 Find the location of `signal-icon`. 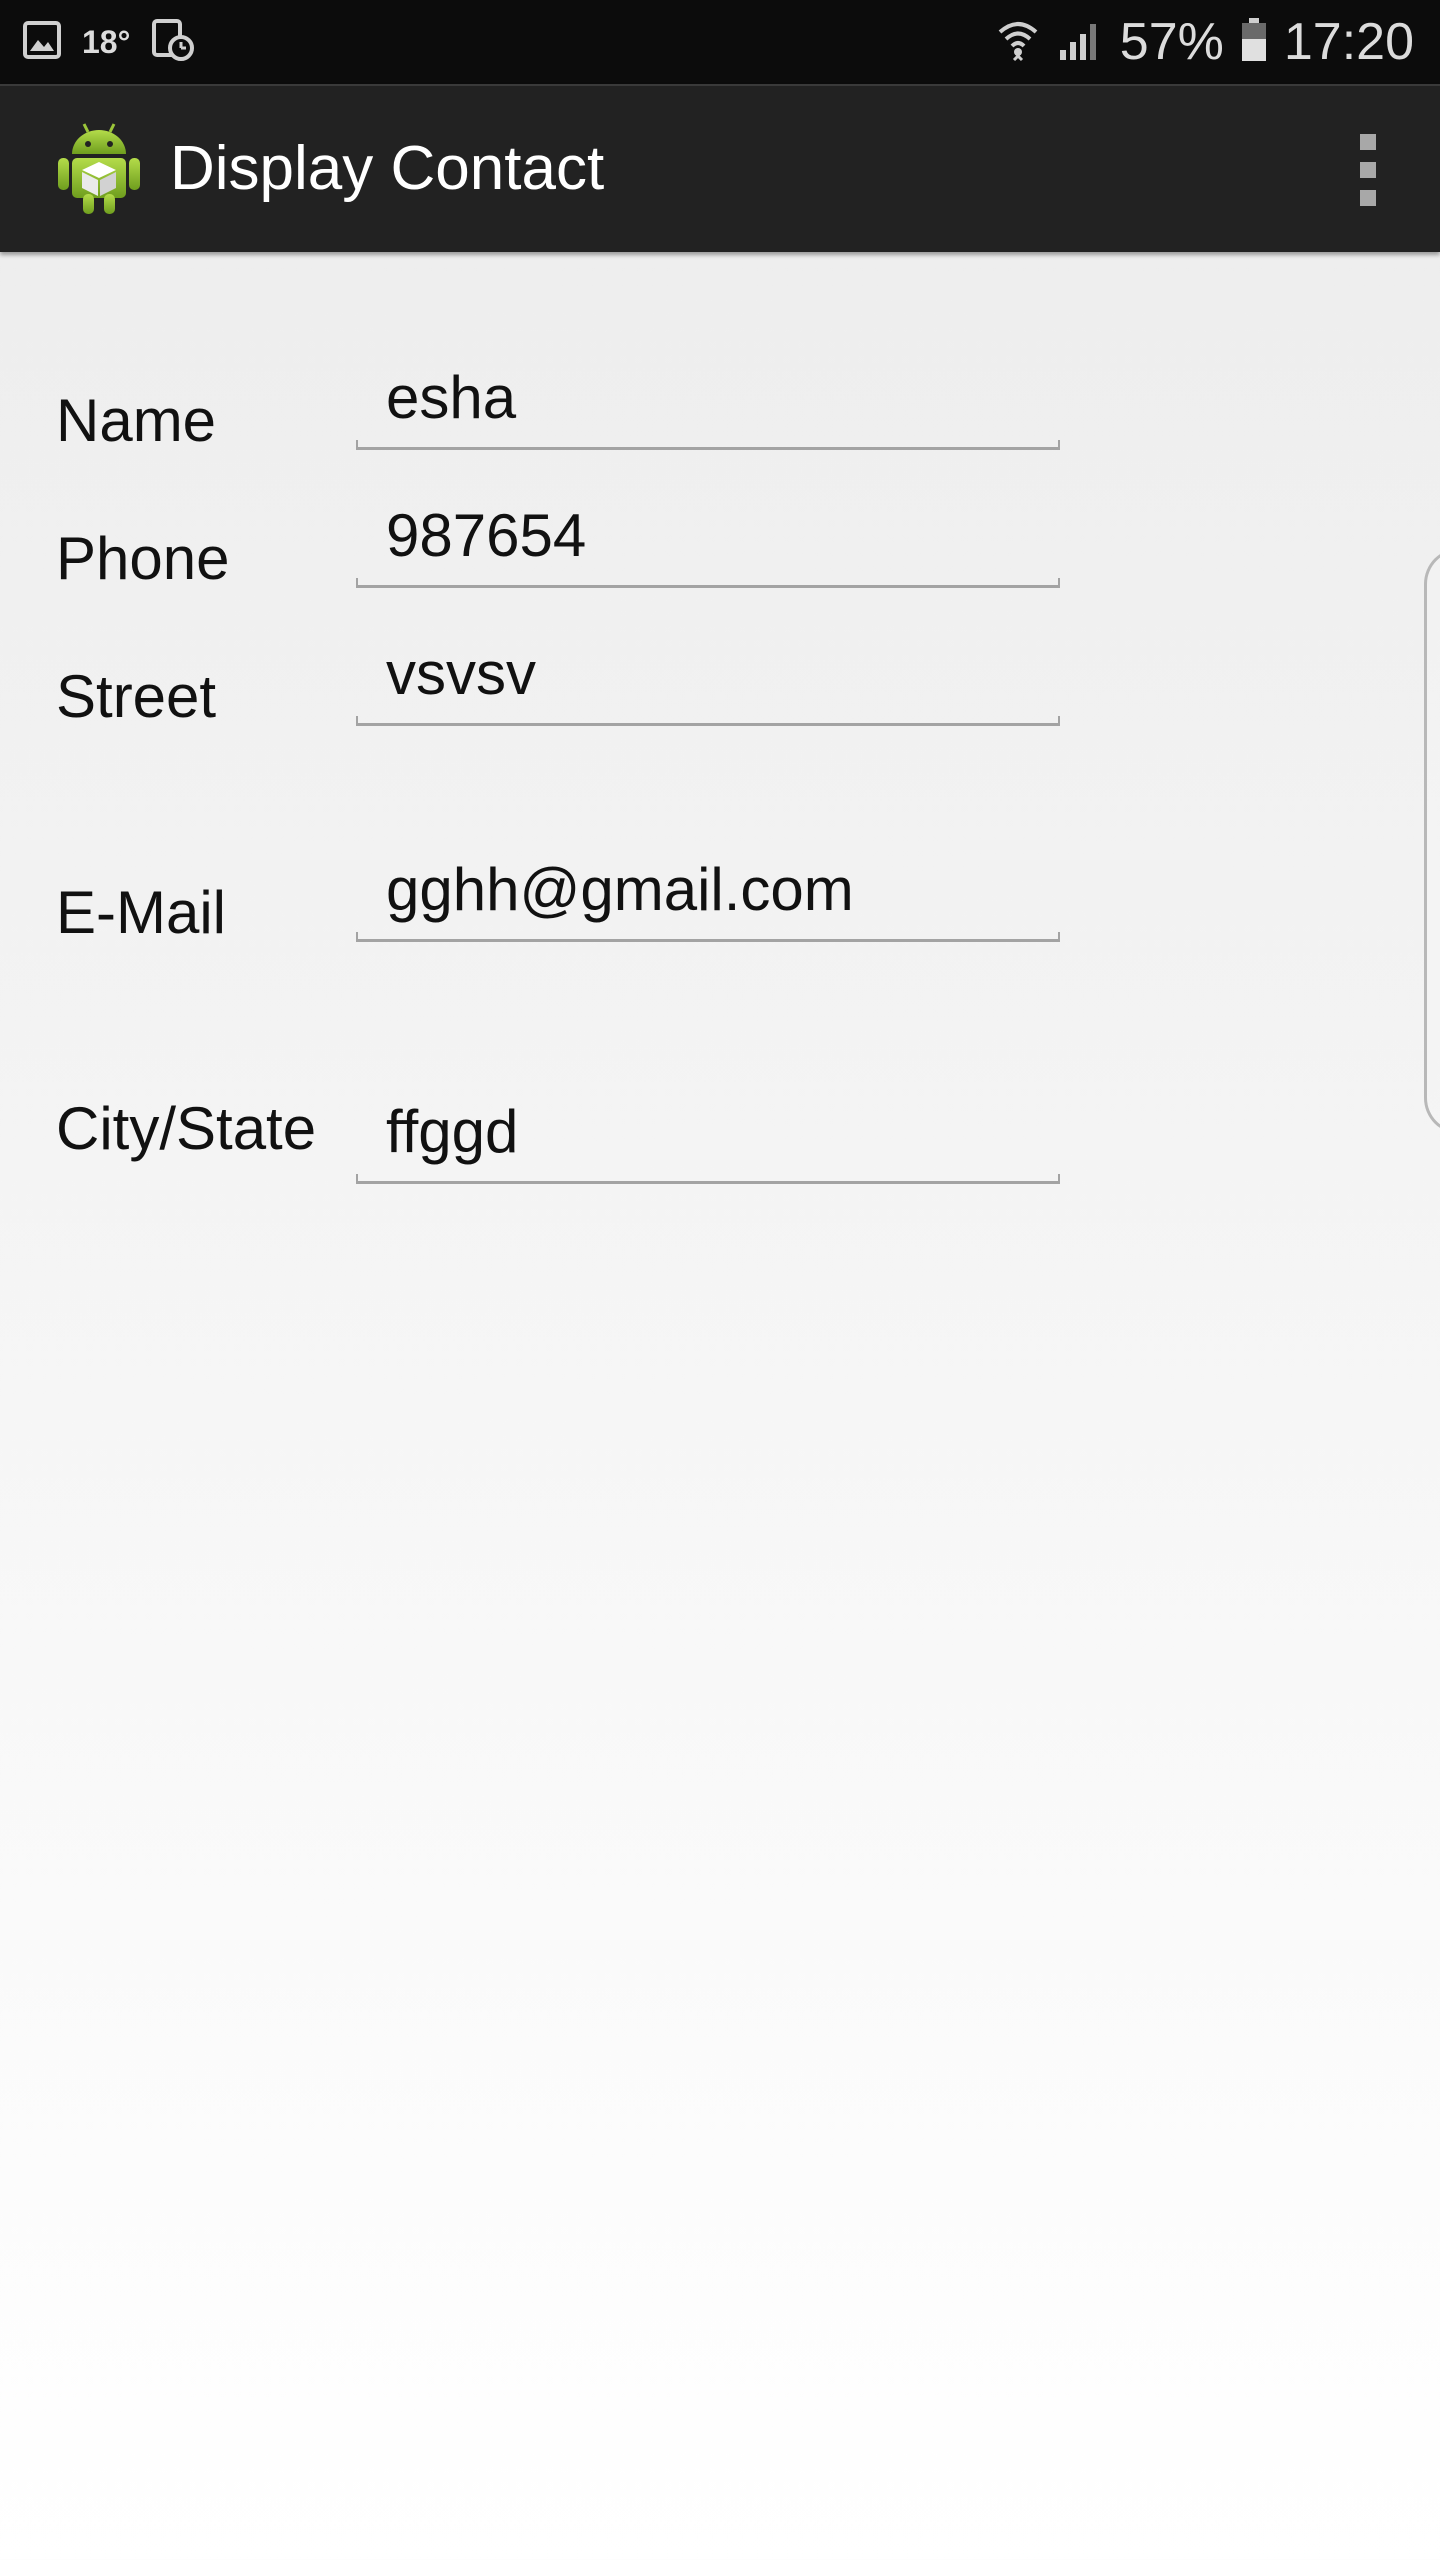

signal-icon is located at coordinates (1080, 42).